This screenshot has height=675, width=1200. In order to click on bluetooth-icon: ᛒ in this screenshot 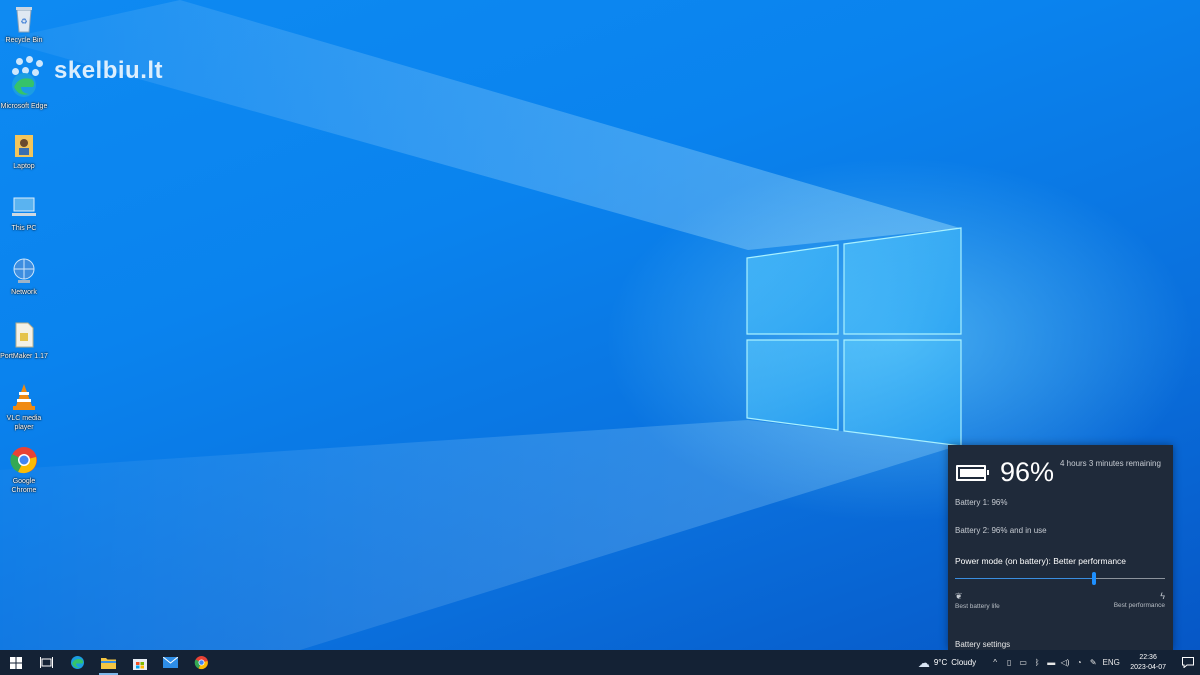, I will do `click(1037, 662)`.